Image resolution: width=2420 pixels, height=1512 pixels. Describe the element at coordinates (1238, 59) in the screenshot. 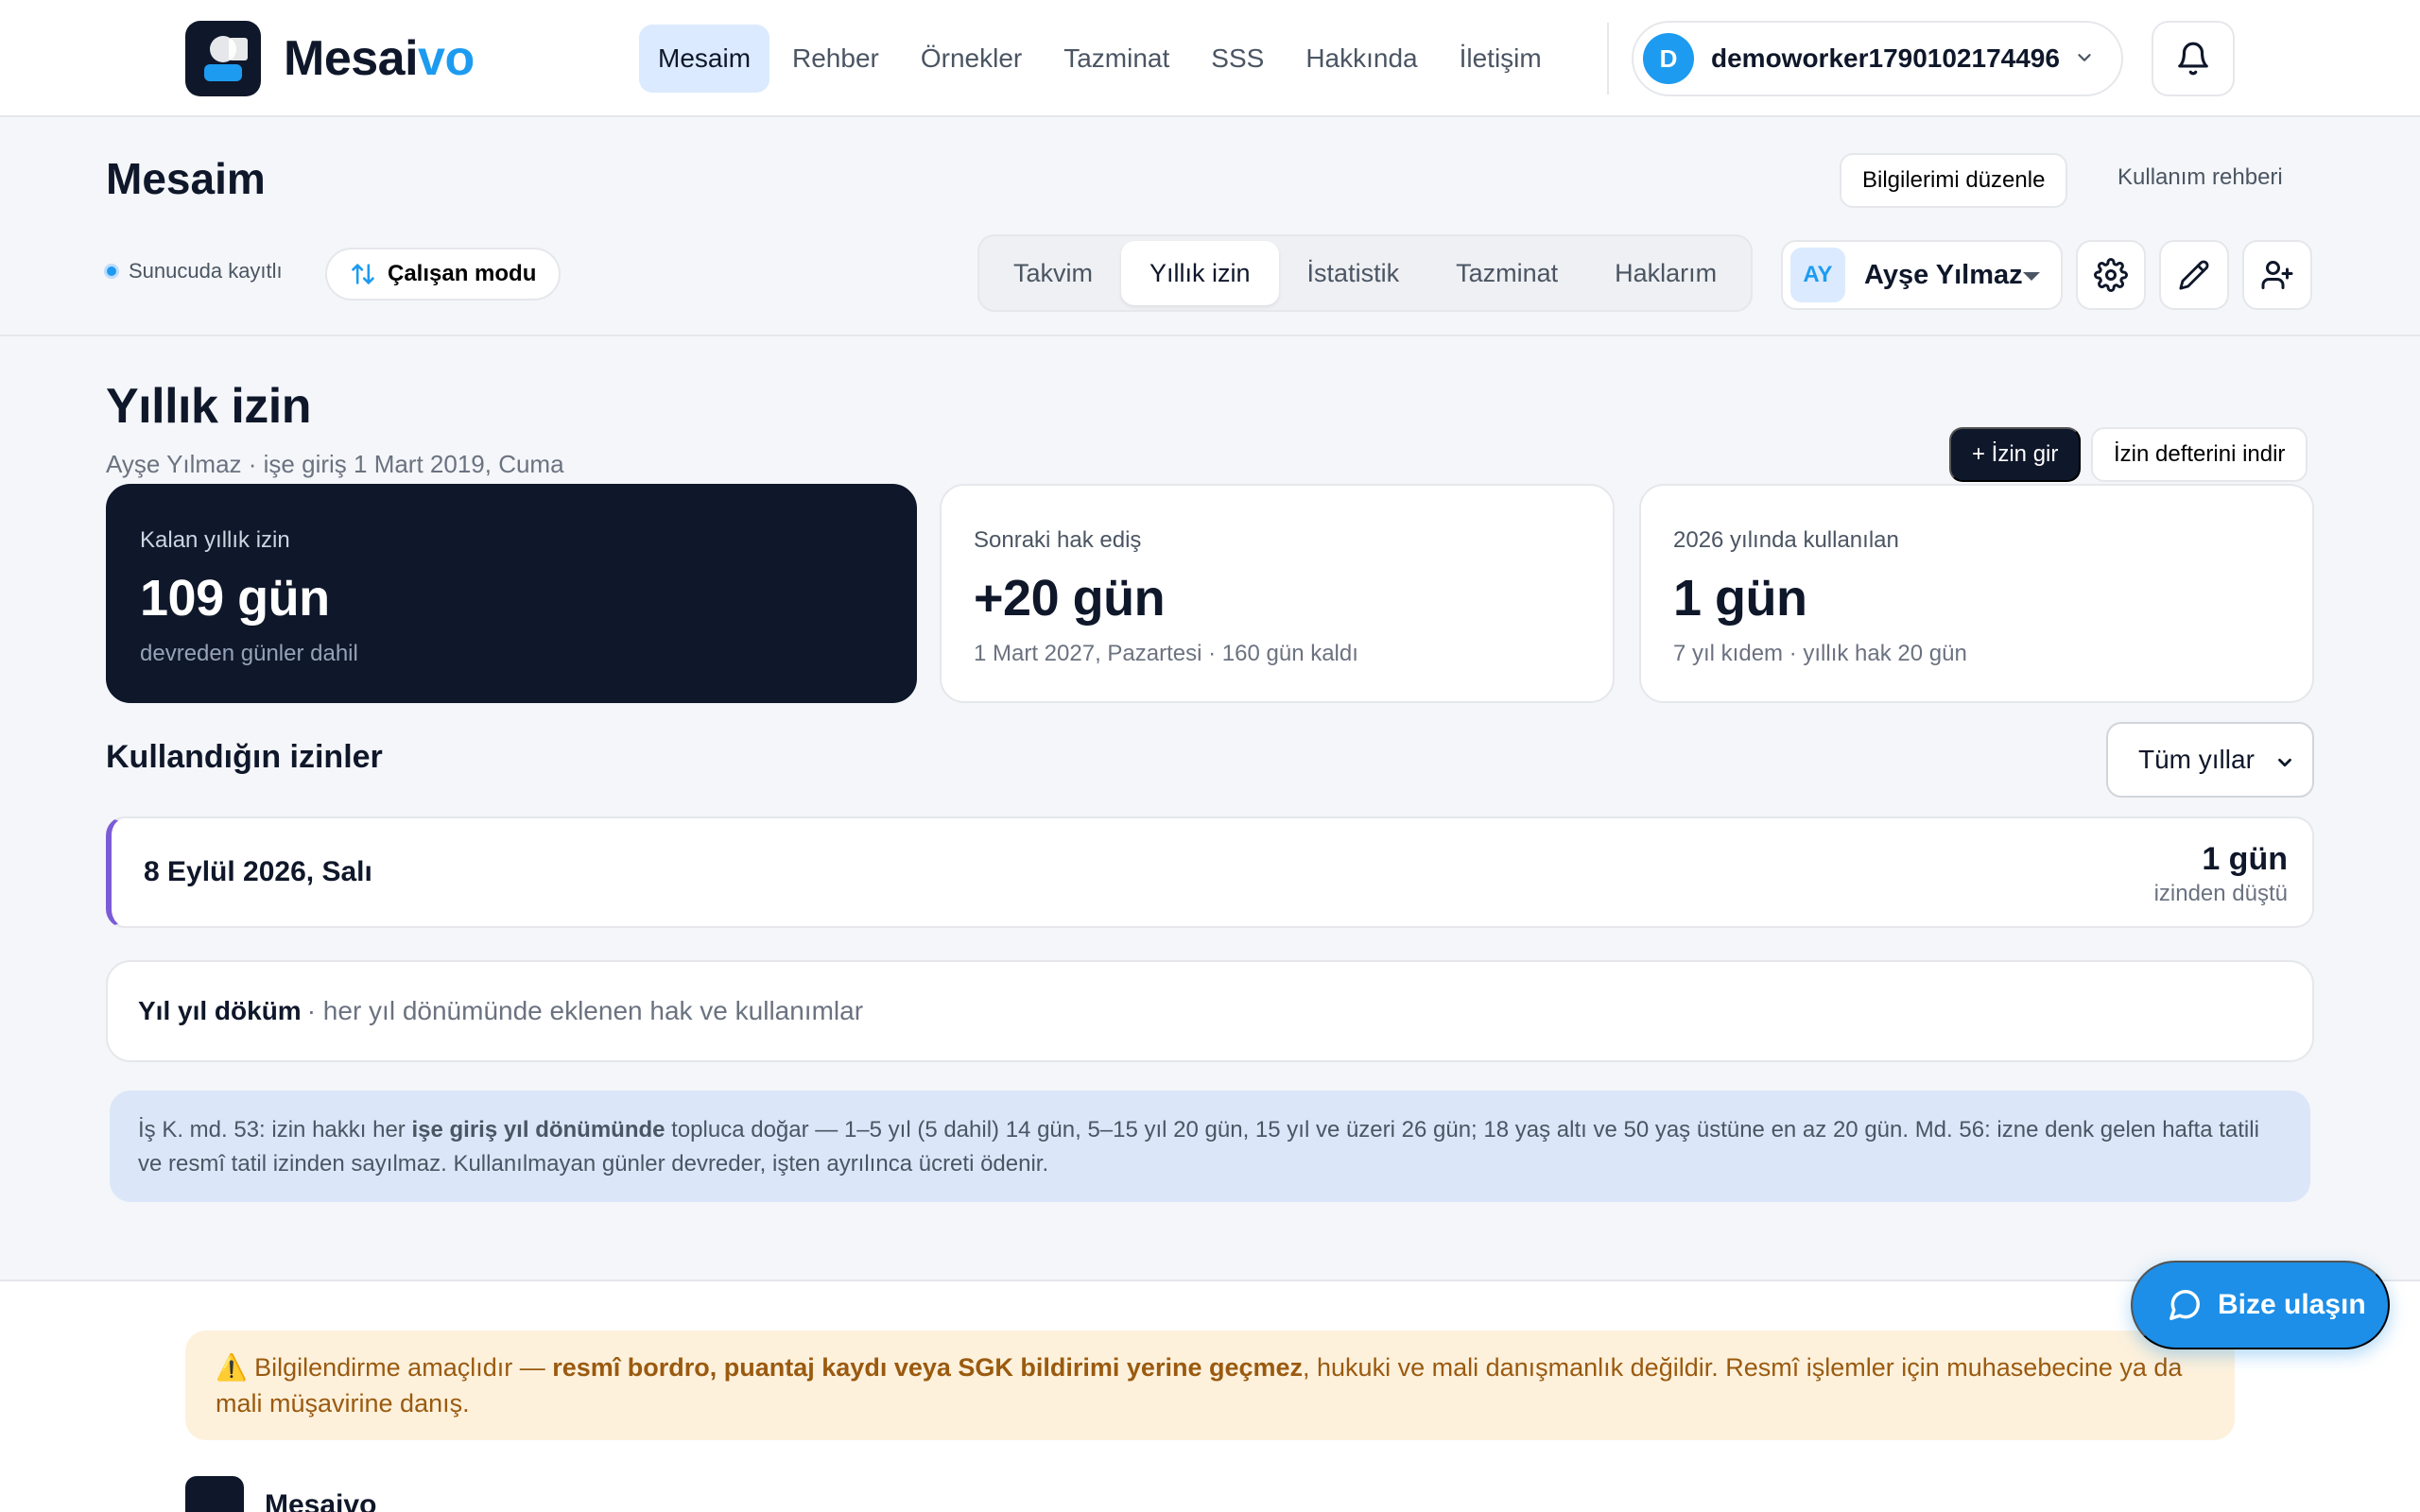

I see `nav-link-sss: SSS` at that location.